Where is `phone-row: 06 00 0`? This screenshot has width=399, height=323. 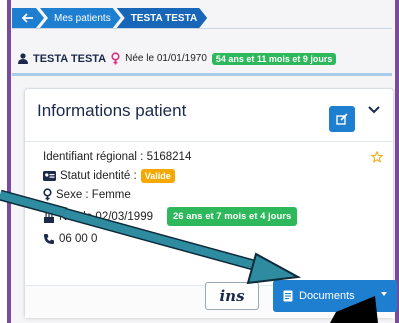 phone-row: 06 00 0 is located at coordinates (70, 239).